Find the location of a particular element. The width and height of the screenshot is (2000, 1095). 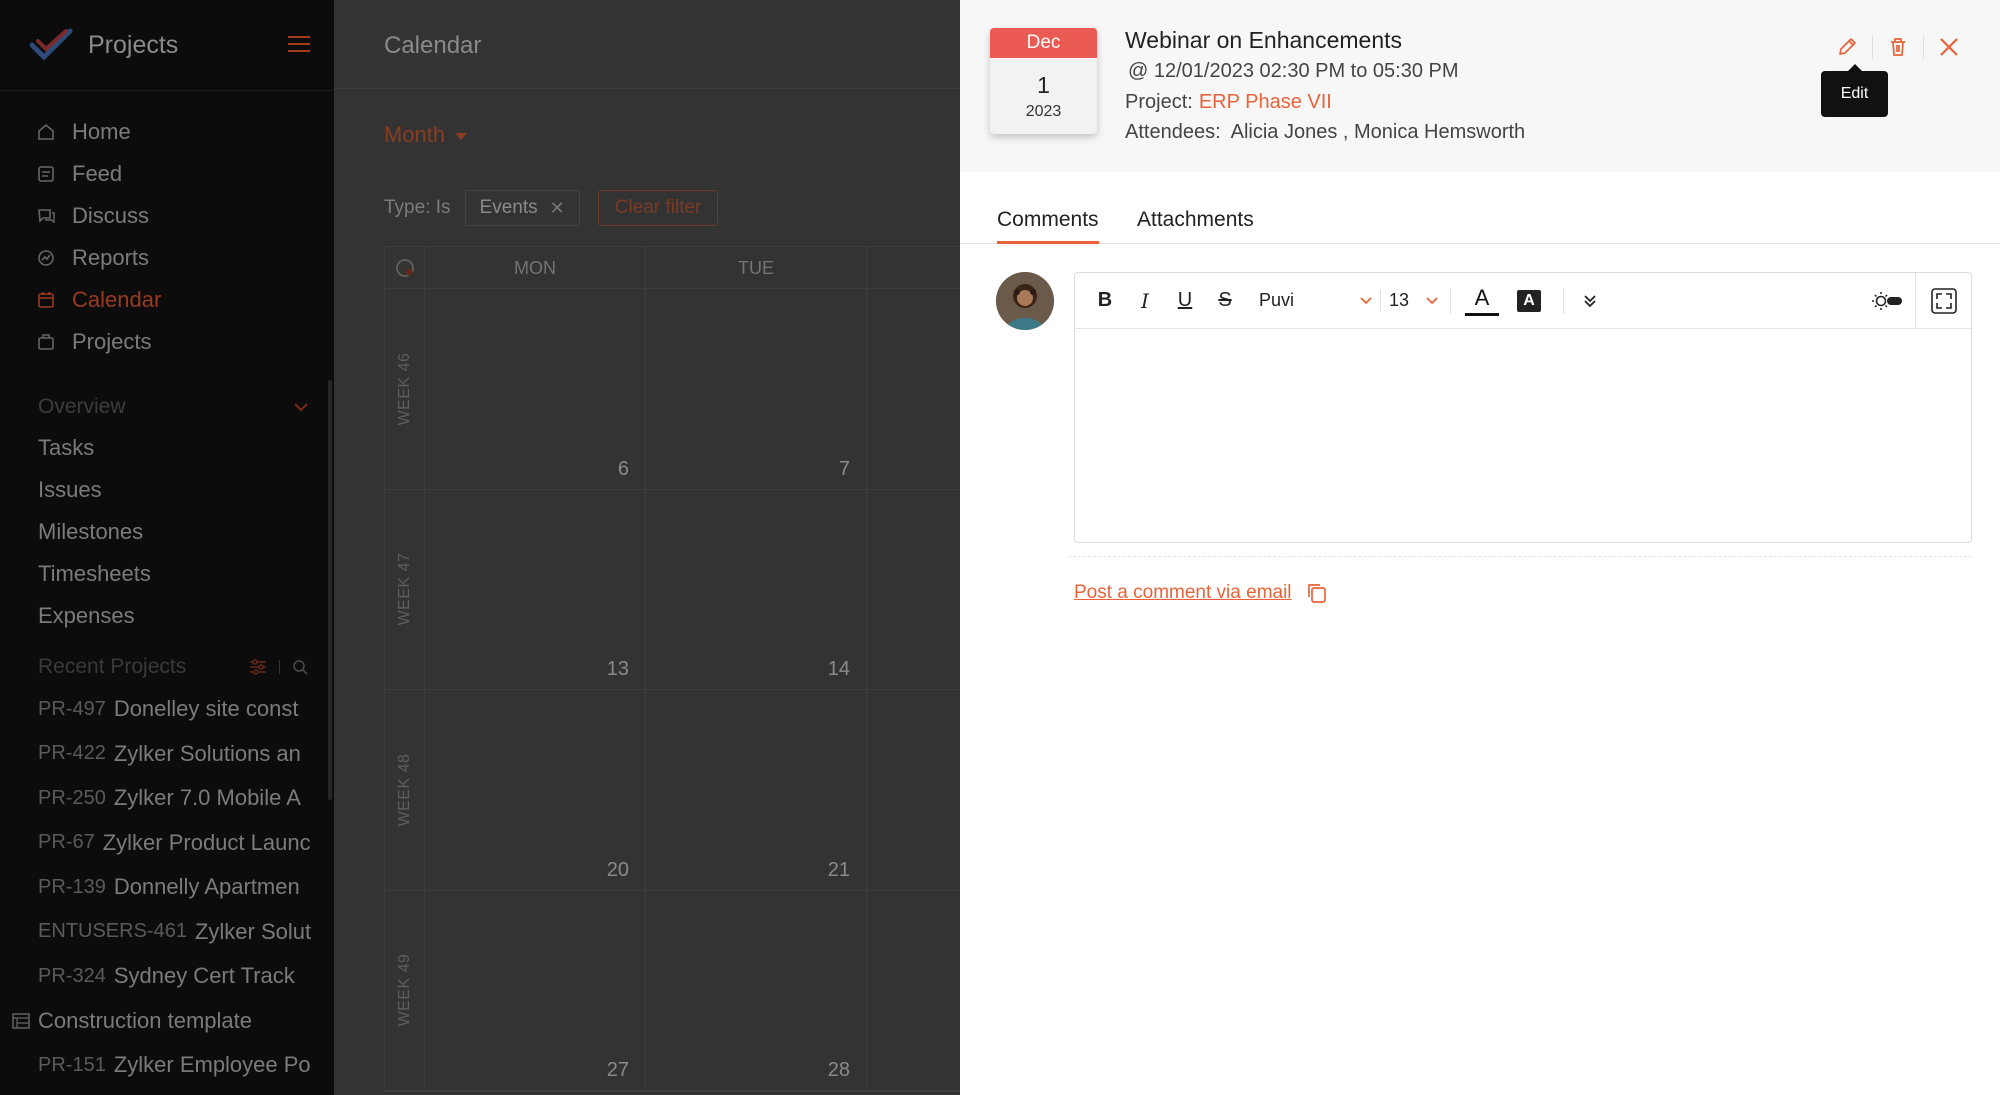

date-number: 28 is located at coordinates (838, 1070).